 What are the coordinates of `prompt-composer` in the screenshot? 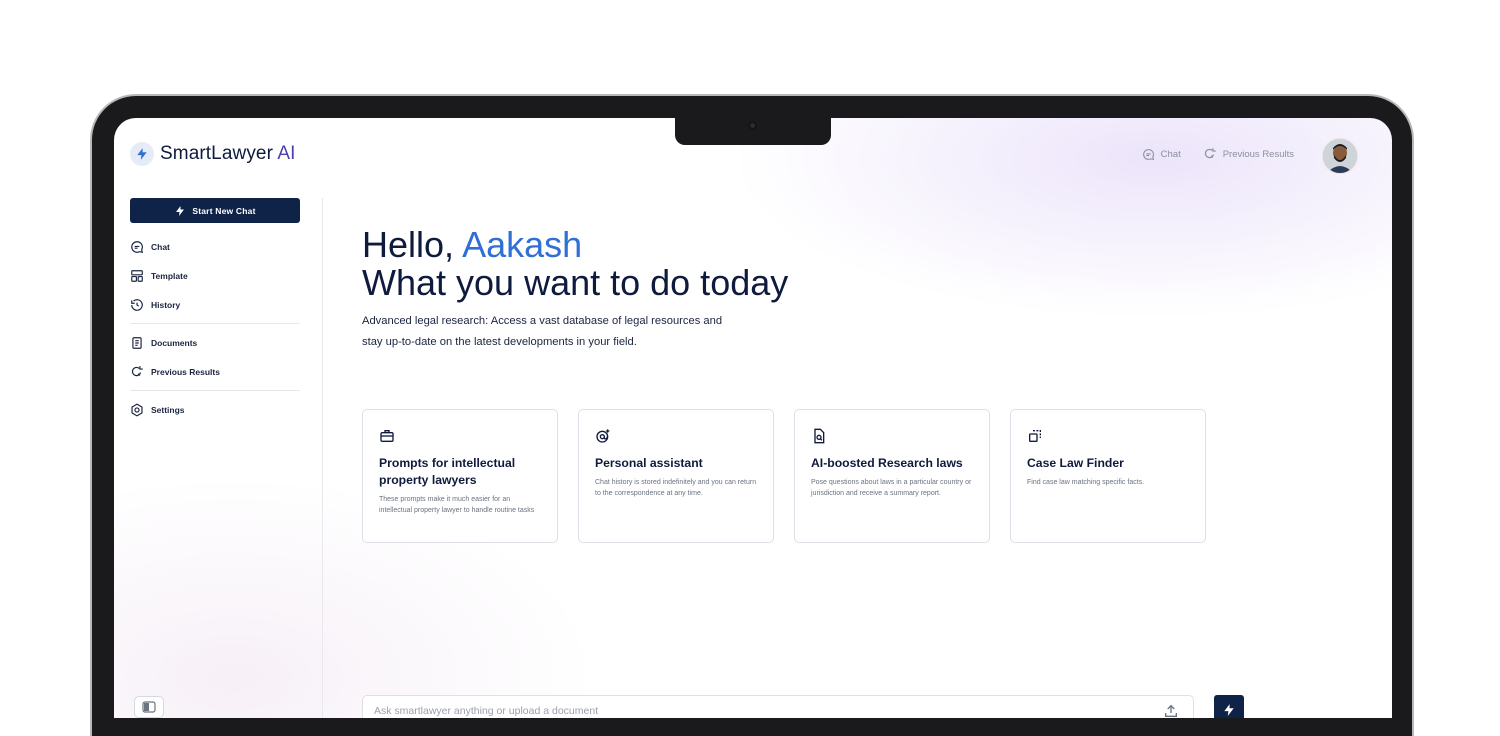 It's located at (778, 706).